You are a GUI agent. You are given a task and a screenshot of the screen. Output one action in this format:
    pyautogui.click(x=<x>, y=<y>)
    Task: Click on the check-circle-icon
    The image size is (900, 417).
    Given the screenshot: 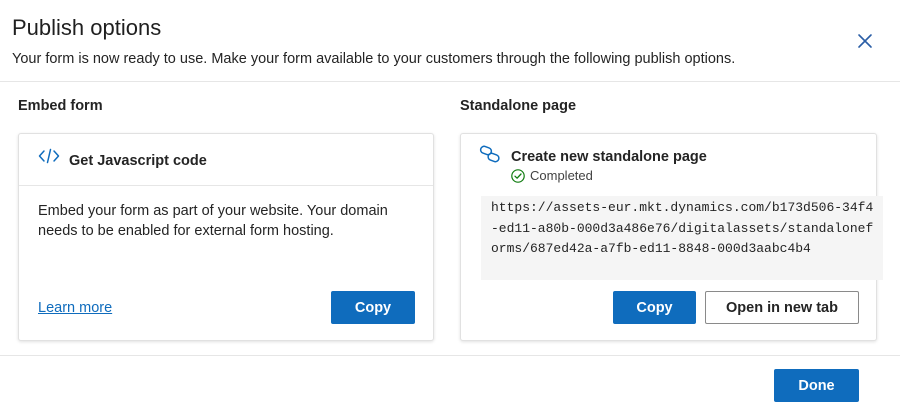 What is the action you would take?
    pyautogui.click(x=518, y=175)
    